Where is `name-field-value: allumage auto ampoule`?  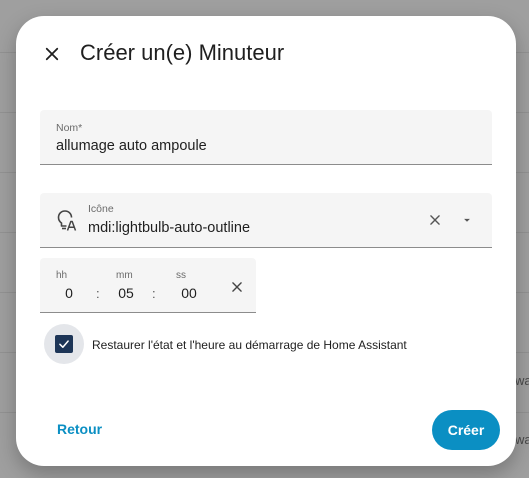 name-field-value: allumage auto ampoule is located at coordinates (131, 146).